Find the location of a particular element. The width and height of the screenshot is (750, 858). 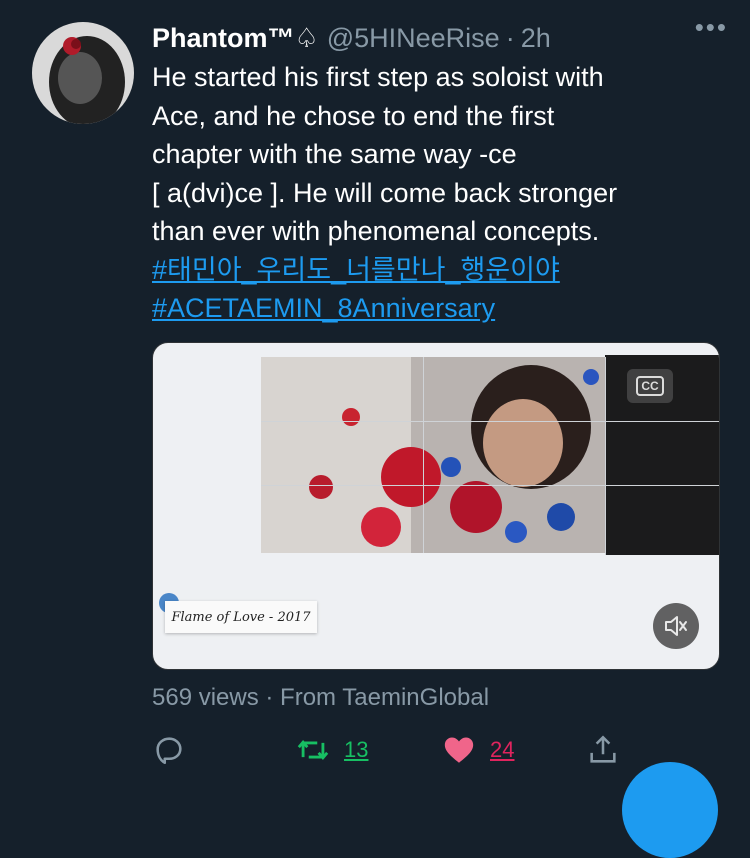

view-count-source: 569 views · From TaeminGlobal is located at coordinates (321, 697).